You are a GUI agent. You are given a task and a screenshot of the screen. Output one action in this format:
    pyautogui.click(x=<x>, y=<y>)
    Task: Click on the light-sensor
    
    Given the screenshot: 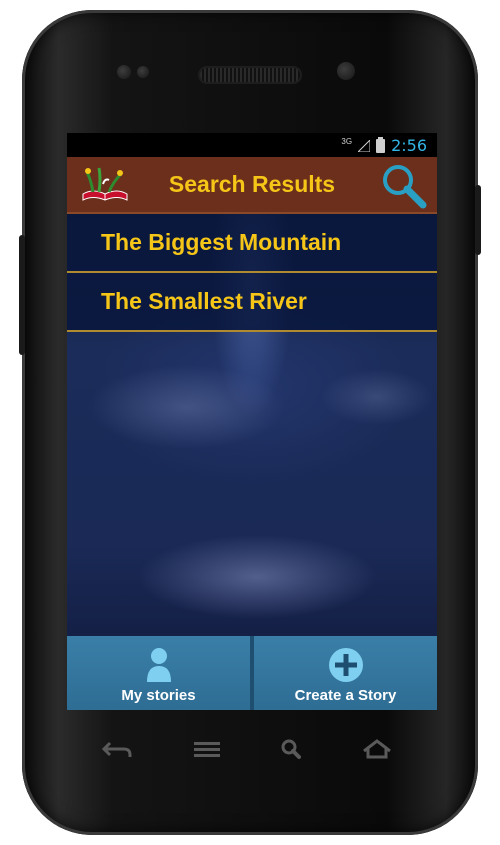 What is the action you would take?
    pyautogui.click(x=143, y=72)
    